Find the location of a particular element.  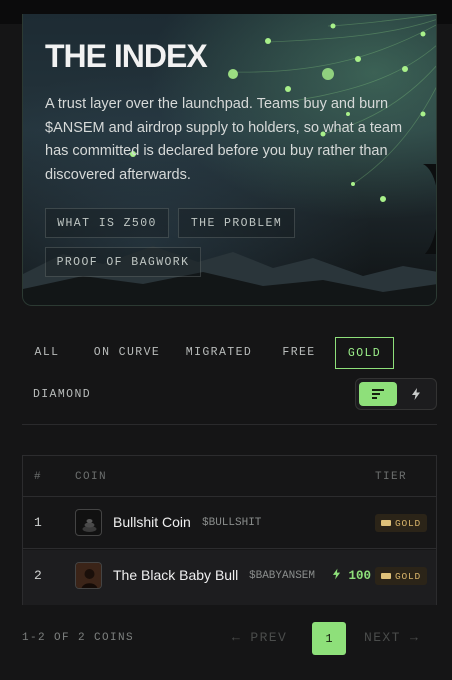

filter-diamond: DIAMOND is located at coordinates (62, 394).